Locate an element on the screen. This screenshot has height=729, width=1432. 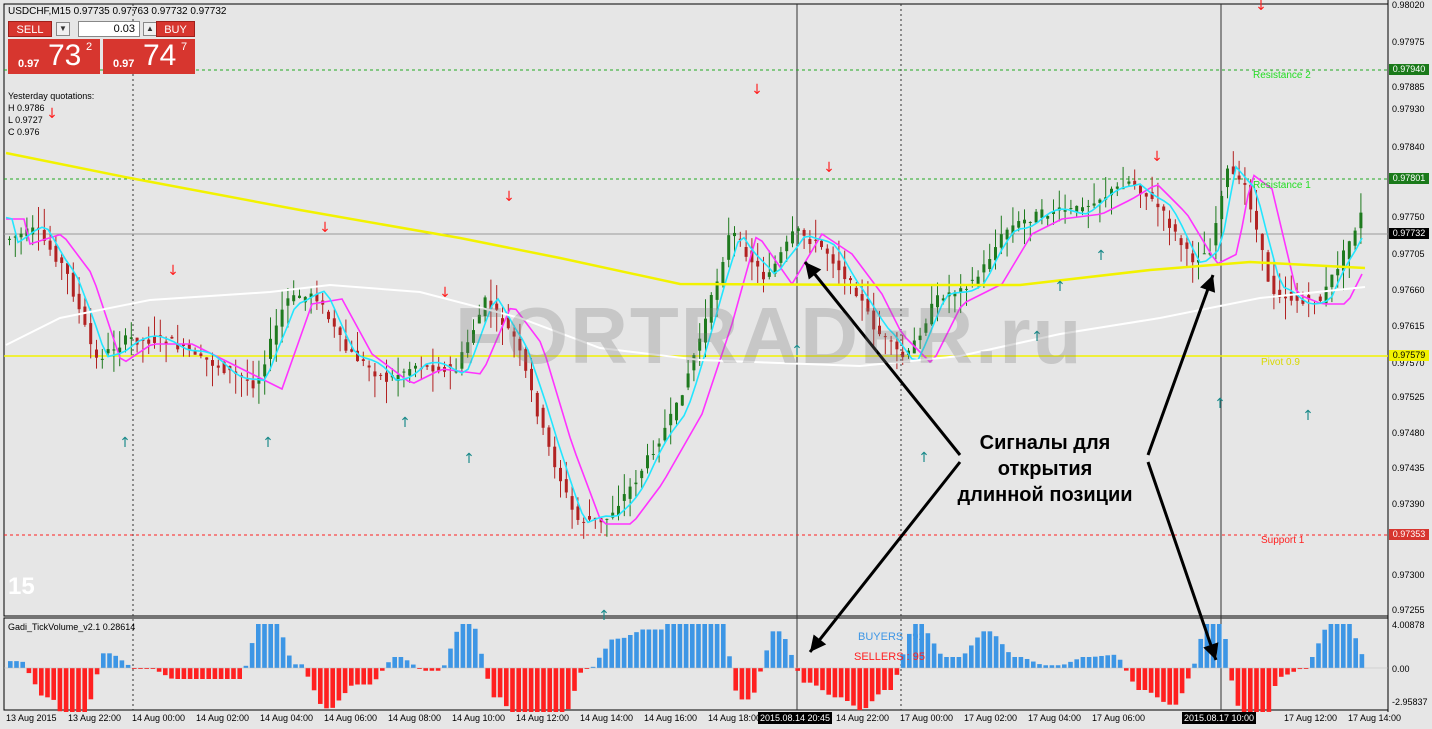
sell-quote: 0.97 73 2 is located at coordinates (54, 56).